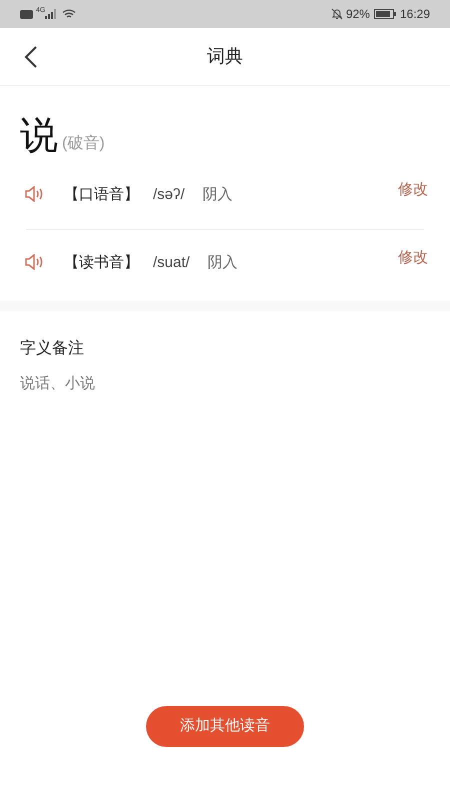 This screenshot has width=450, height=800. Describe the element at coordinates (69, 14) in the screenshot. I see `wifi-icon` at that location.